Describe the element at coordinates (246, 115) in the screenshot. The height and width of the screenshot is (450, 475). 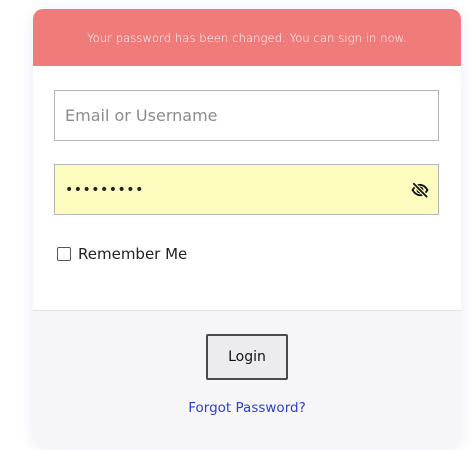
I see `email-username-input` at that location.